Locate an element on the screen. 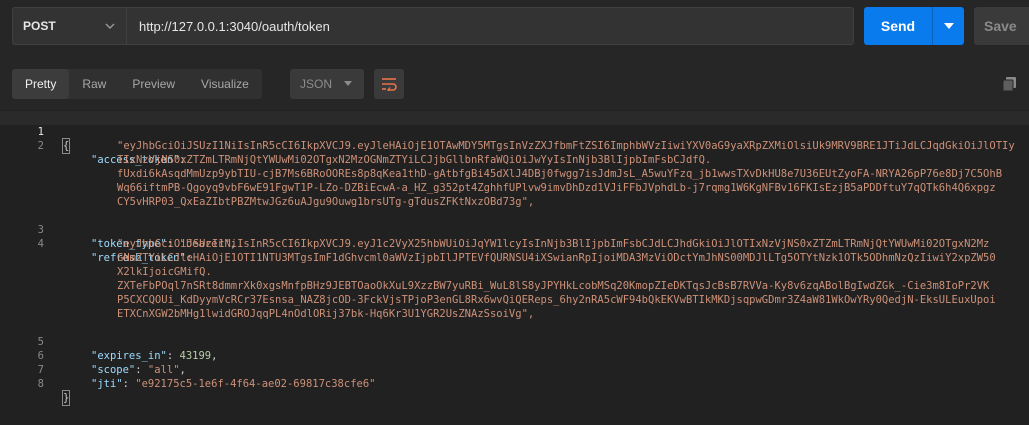 This screenshot has width=1029, height=425. method-select: POST is located at coordinates (69, 26).